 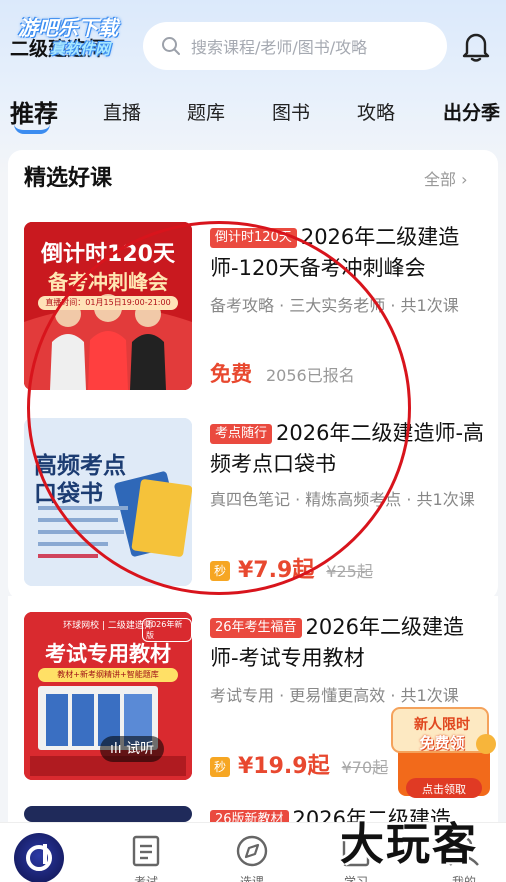 I want to click on course-tag: 26版新教材, so click(x=249, y=816).